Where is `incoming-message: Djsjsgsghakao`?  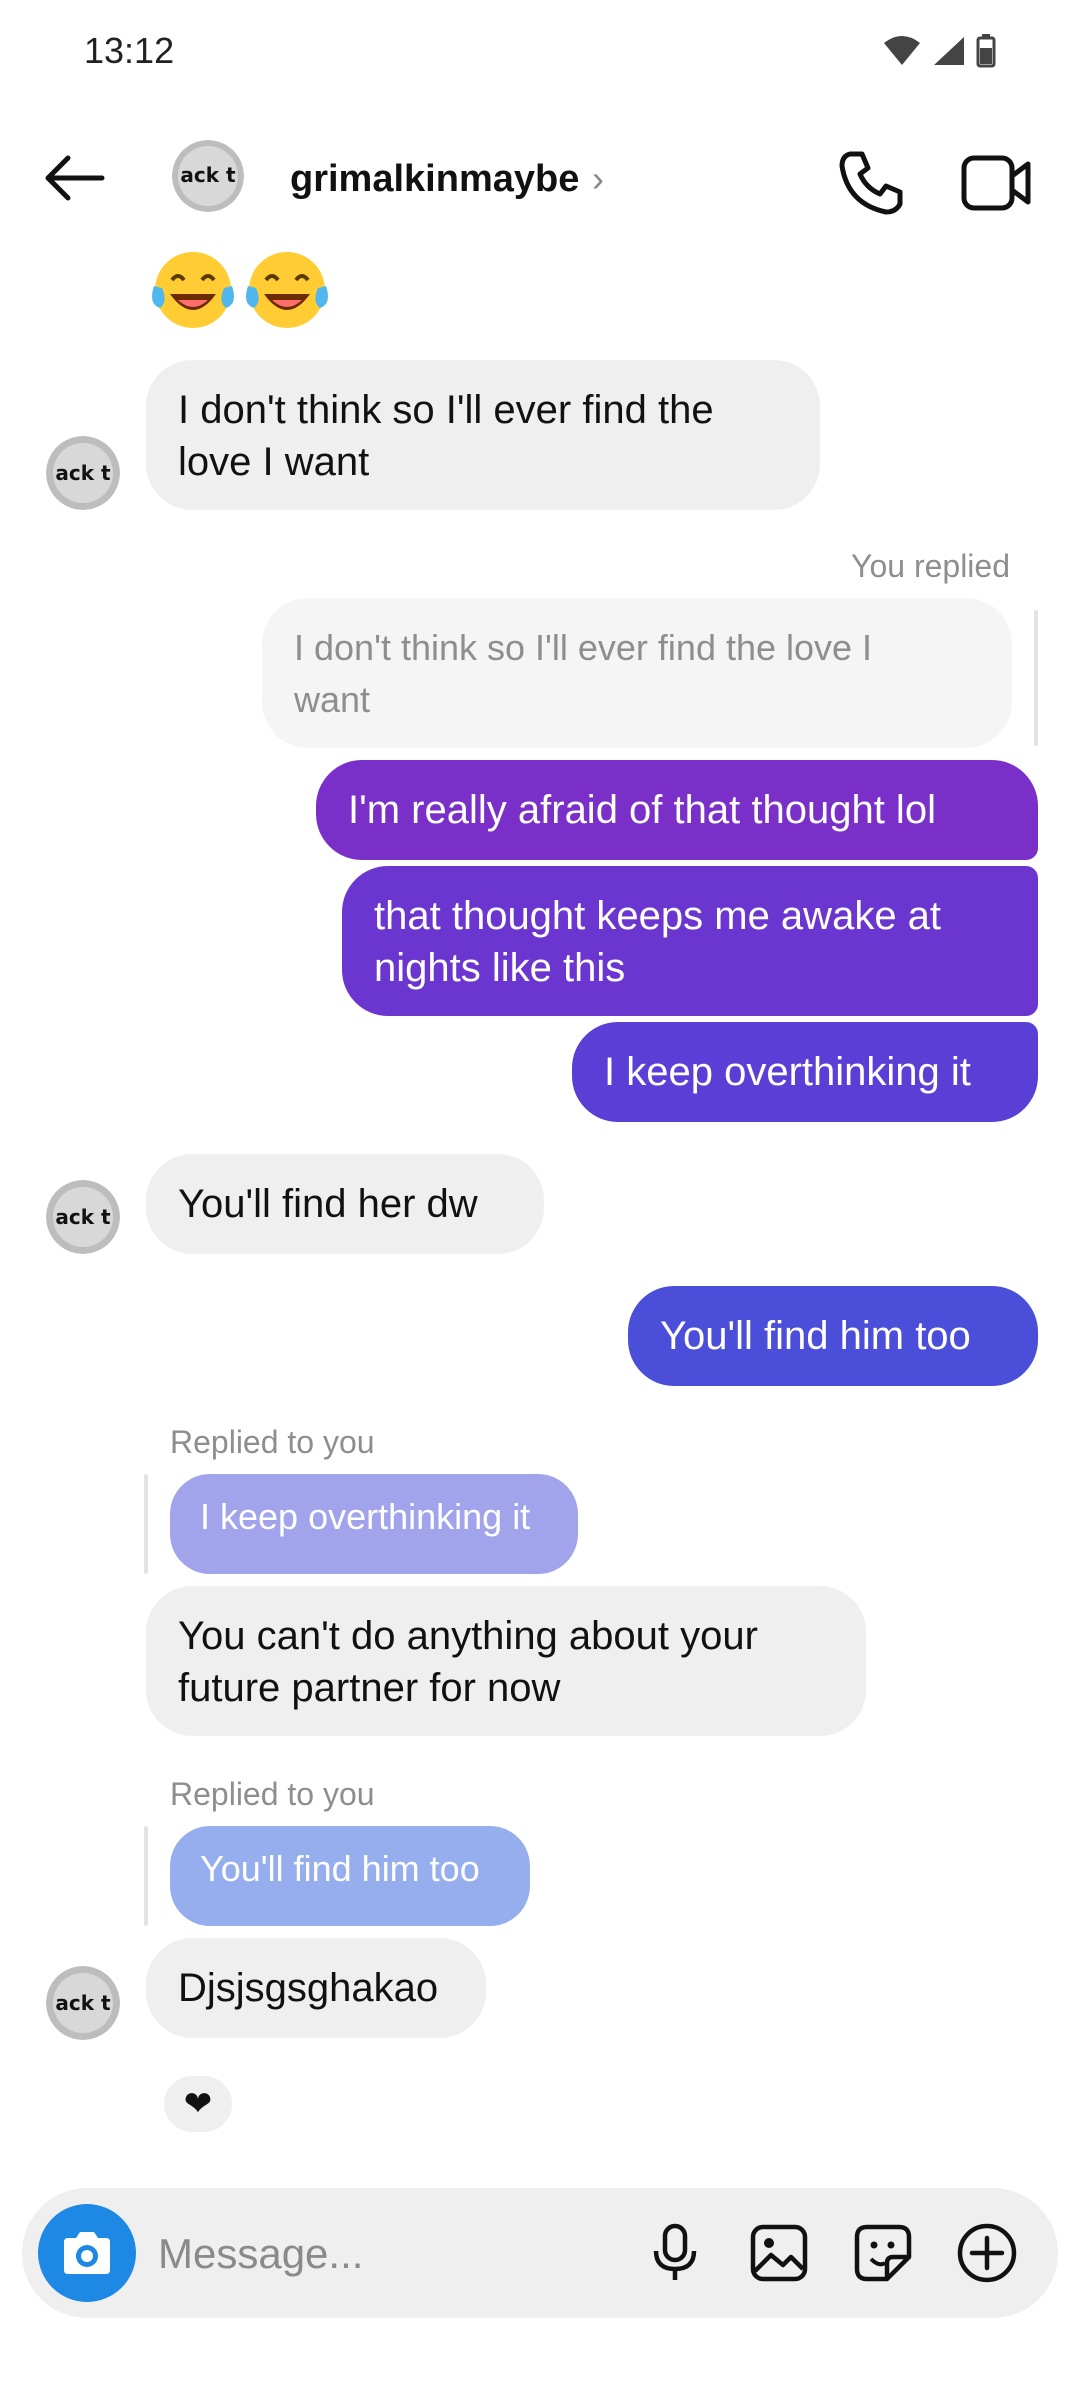
incoming-message: Djsjsgsghakao is located at coordinates (316, 1988).